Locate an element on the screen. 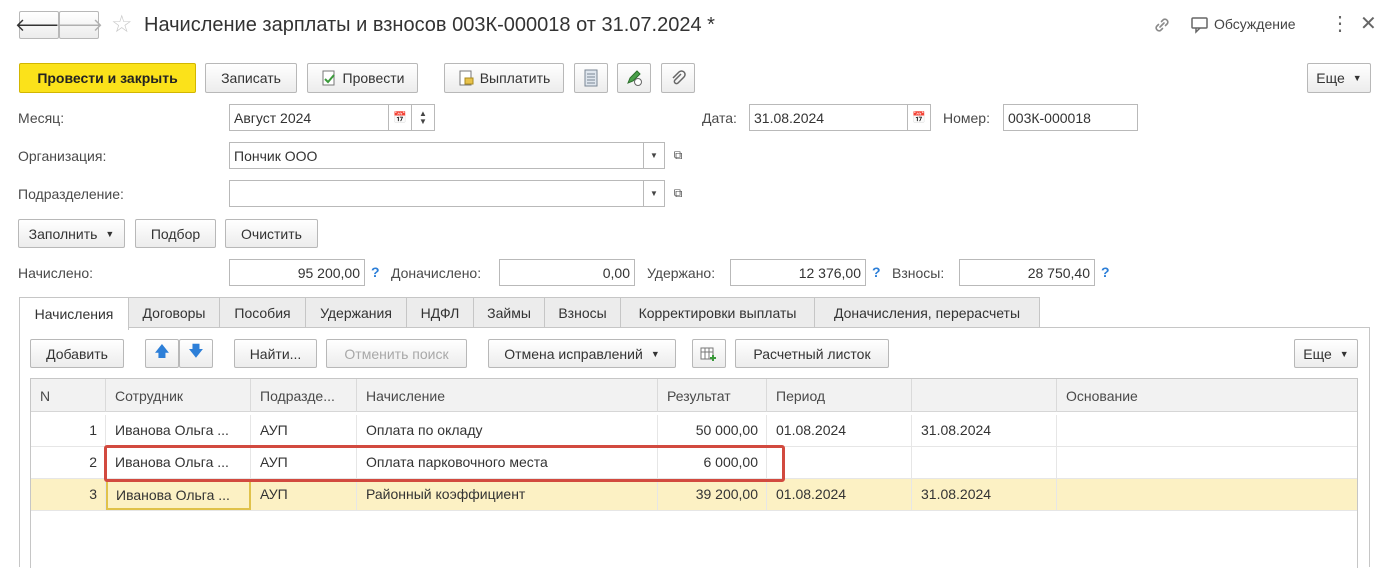 The height and width of the screenshot is (568, 1386). arrow-up-icon: 🡅 is located at coordinates (162, 351).